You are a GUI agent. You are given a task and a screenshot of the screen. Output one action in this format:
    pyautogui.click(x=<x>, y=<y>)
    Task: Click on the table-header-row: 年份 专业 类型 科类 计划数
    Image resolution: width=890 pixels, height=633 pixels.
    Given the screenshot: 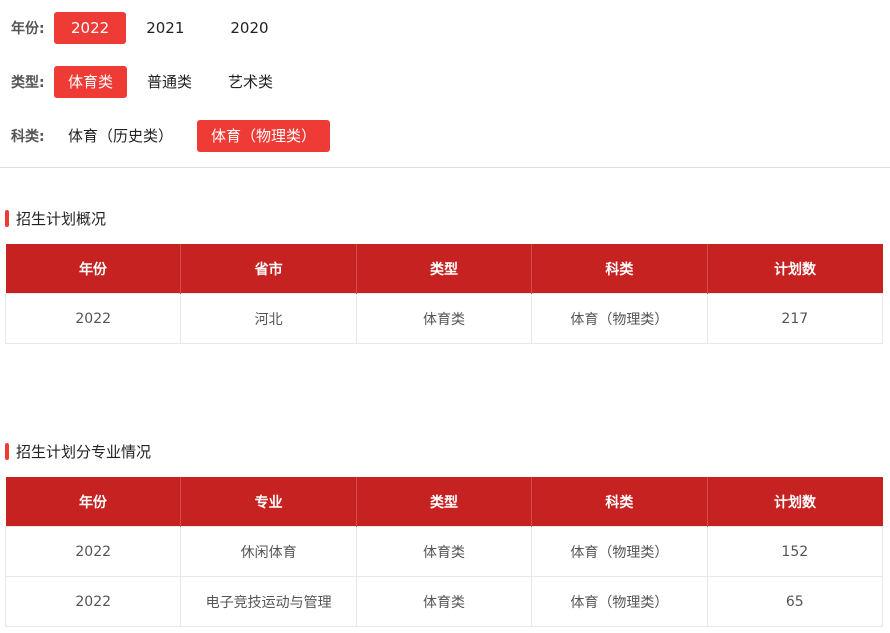 What is the action you would take?
    pyautogui.click(x=444, y=502)
    